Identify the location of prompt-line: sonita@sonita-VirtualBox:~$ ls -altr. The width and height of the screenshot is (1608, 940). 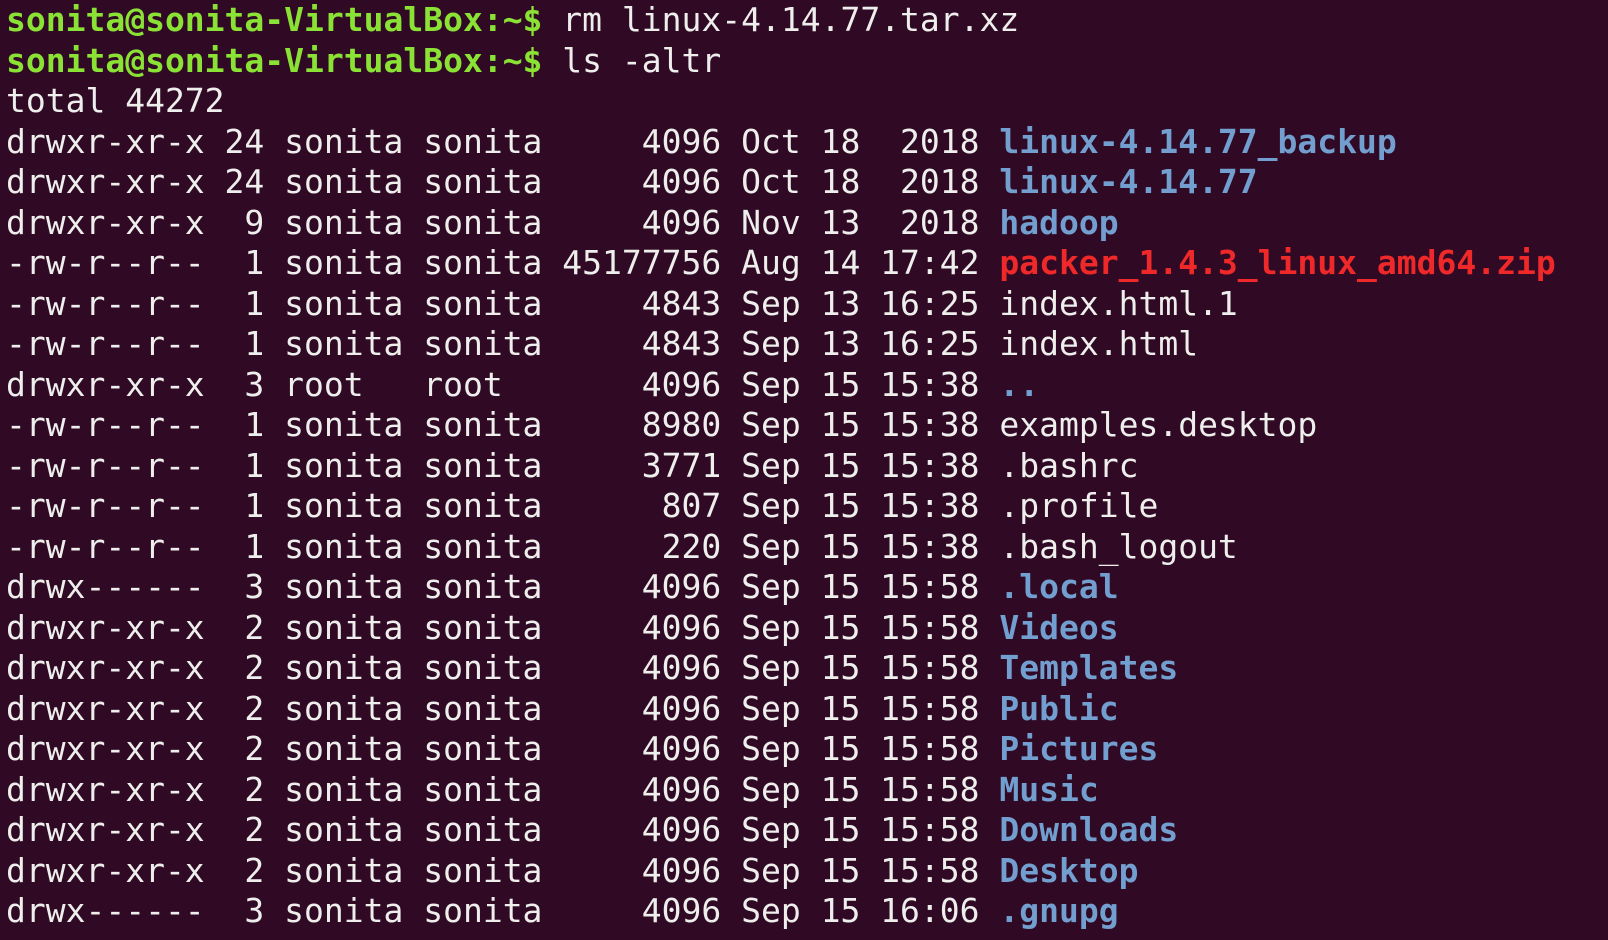
(807, 61).